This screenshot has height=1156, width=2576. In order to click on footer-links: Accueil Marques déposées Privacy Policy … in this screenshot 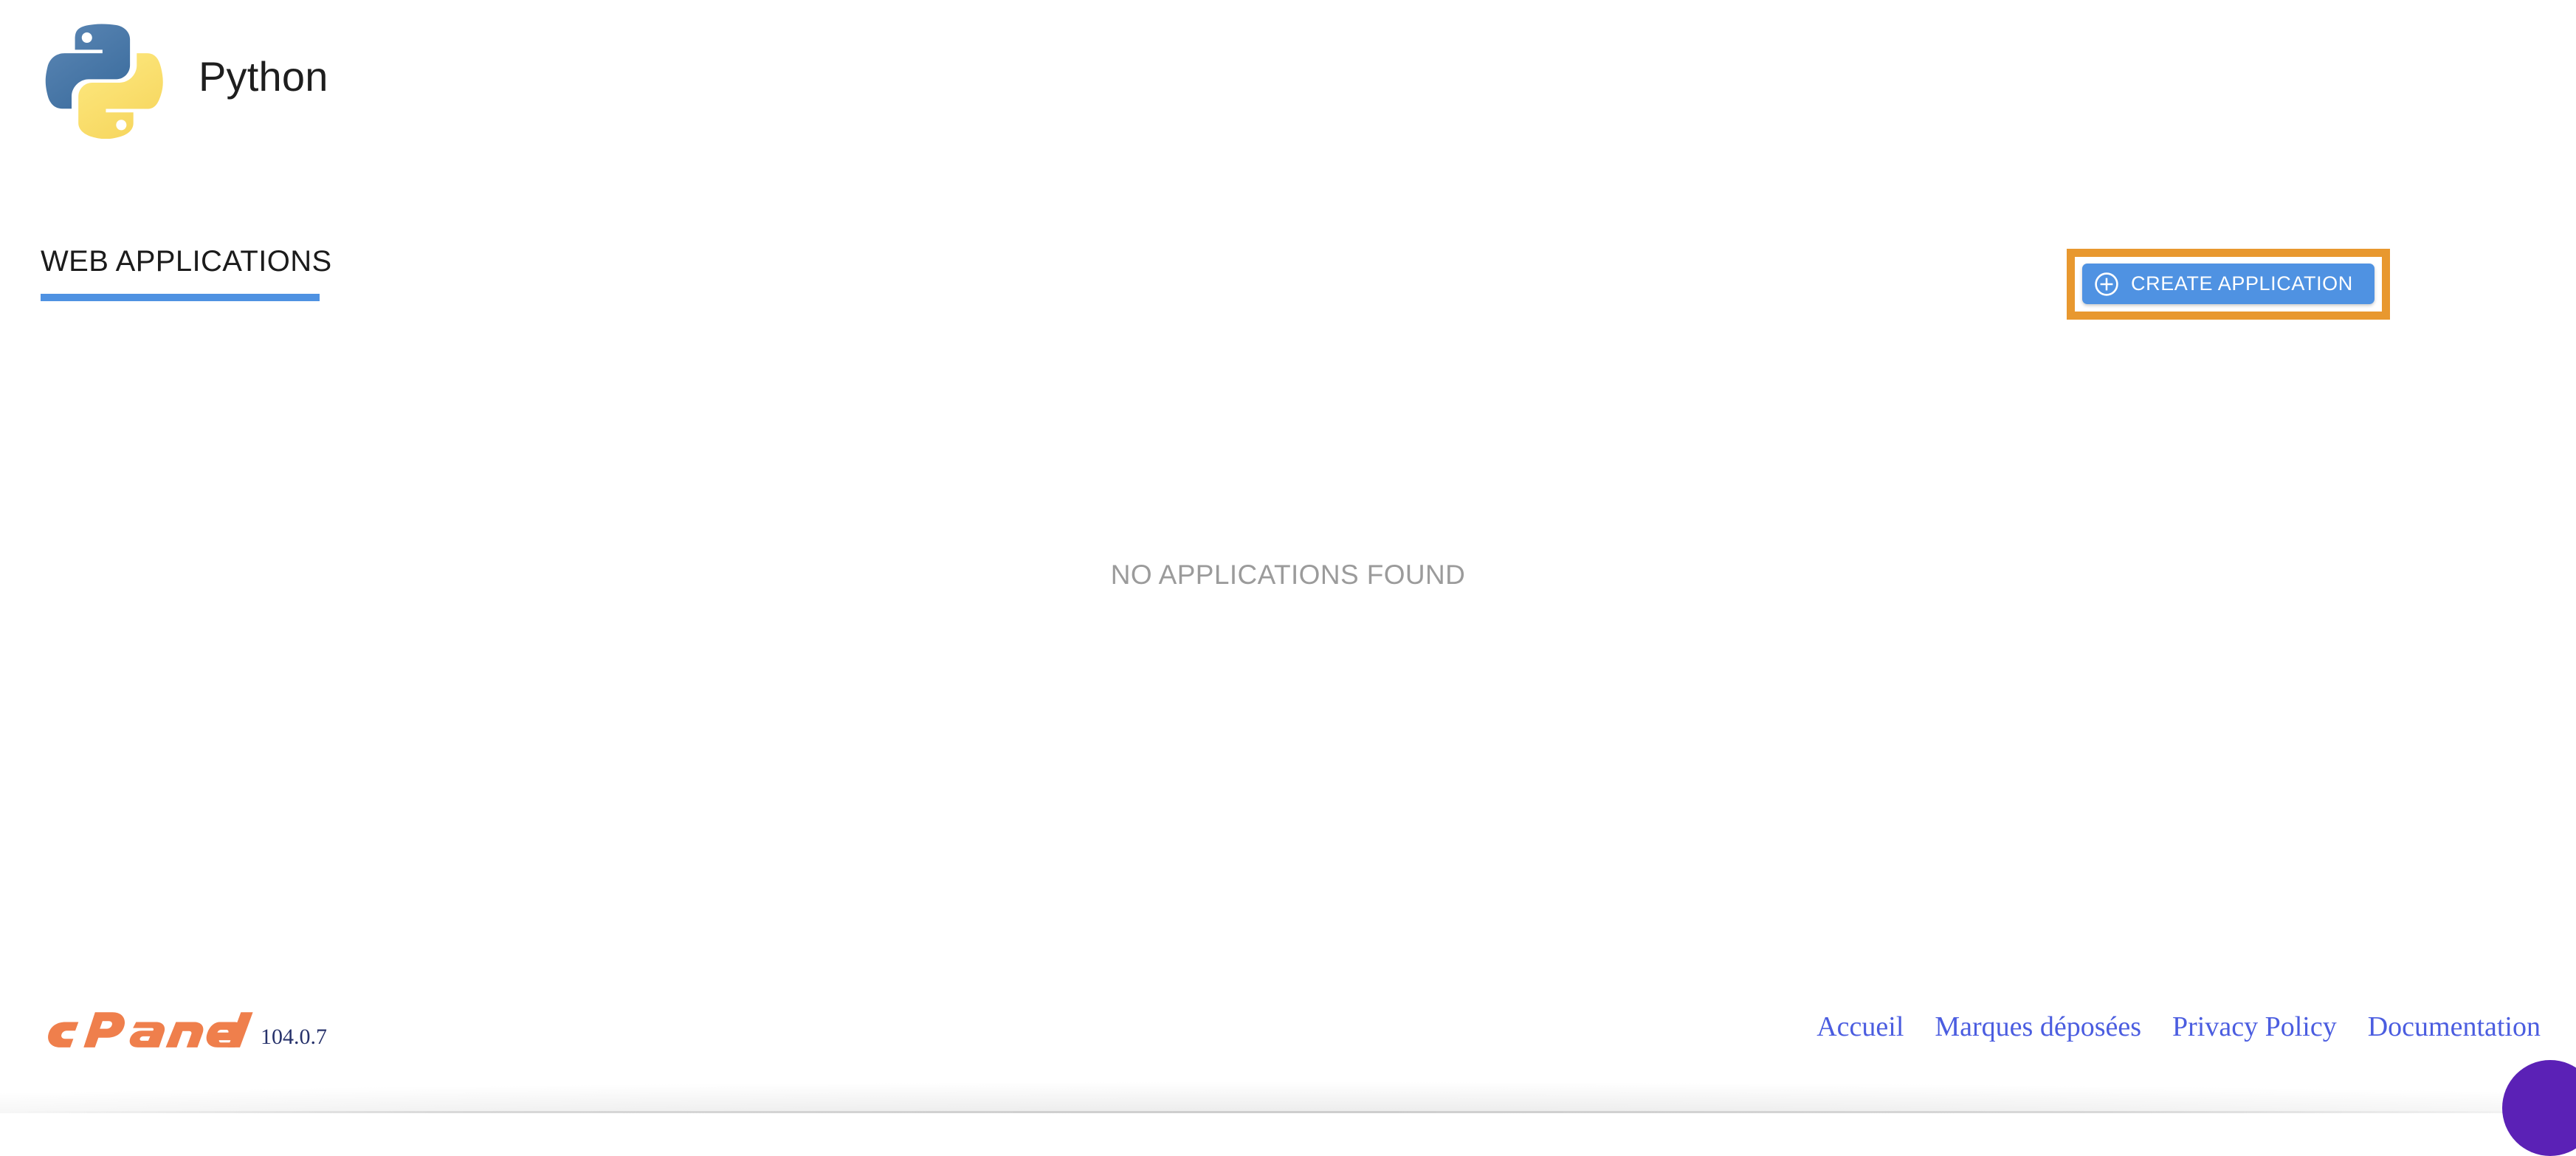, I will do `click(2179, 1028)`.